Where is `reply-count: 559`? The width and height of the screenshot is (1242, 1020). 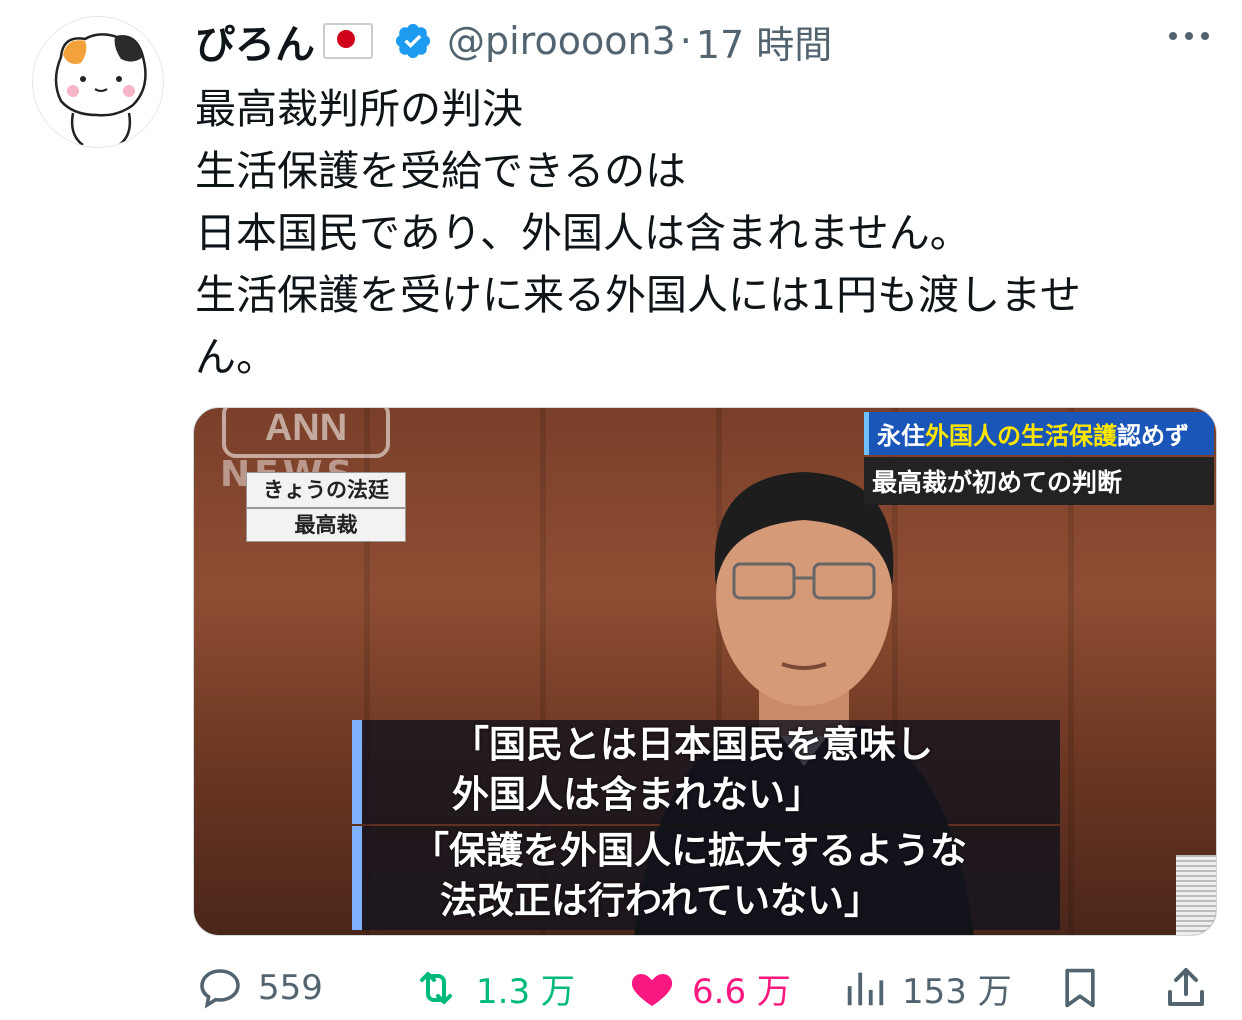 reply-count: 559 is located at coordinates (290, 988).